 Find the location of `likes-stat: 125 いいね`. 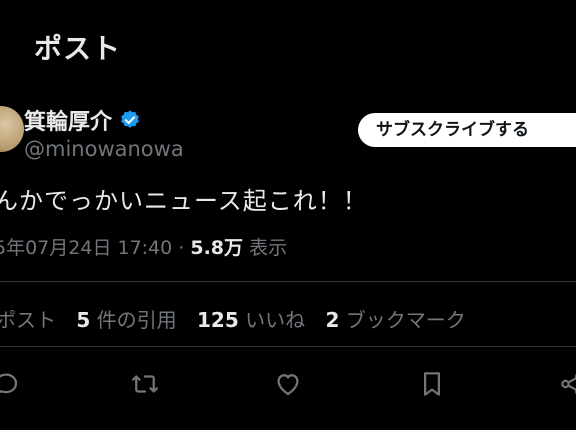

likes-stat: 125 いいね is located at coordinates (251, 320).